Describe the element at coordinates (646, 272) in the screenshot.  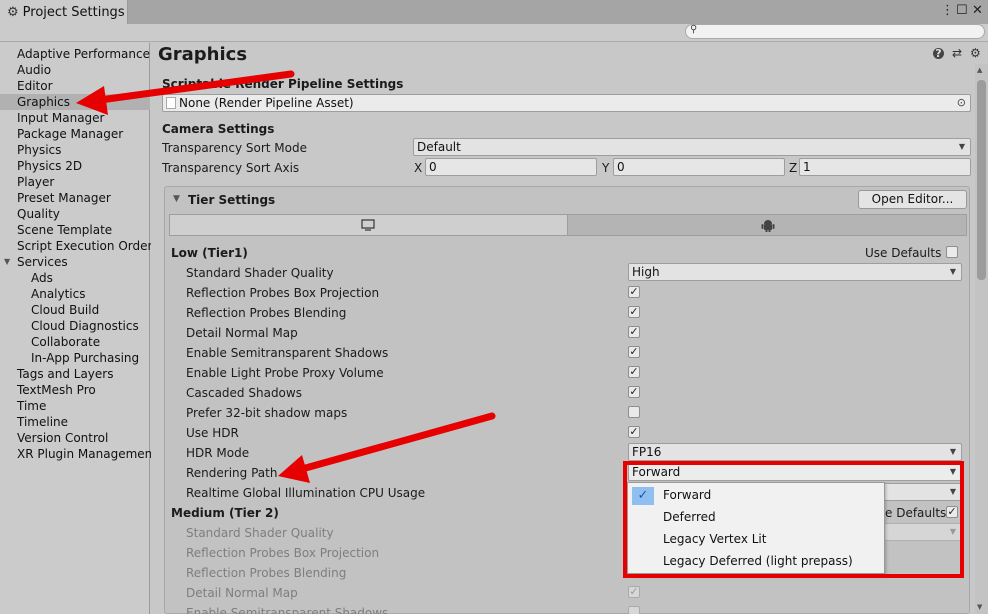
I see `shader-quality-value: High` at that location.